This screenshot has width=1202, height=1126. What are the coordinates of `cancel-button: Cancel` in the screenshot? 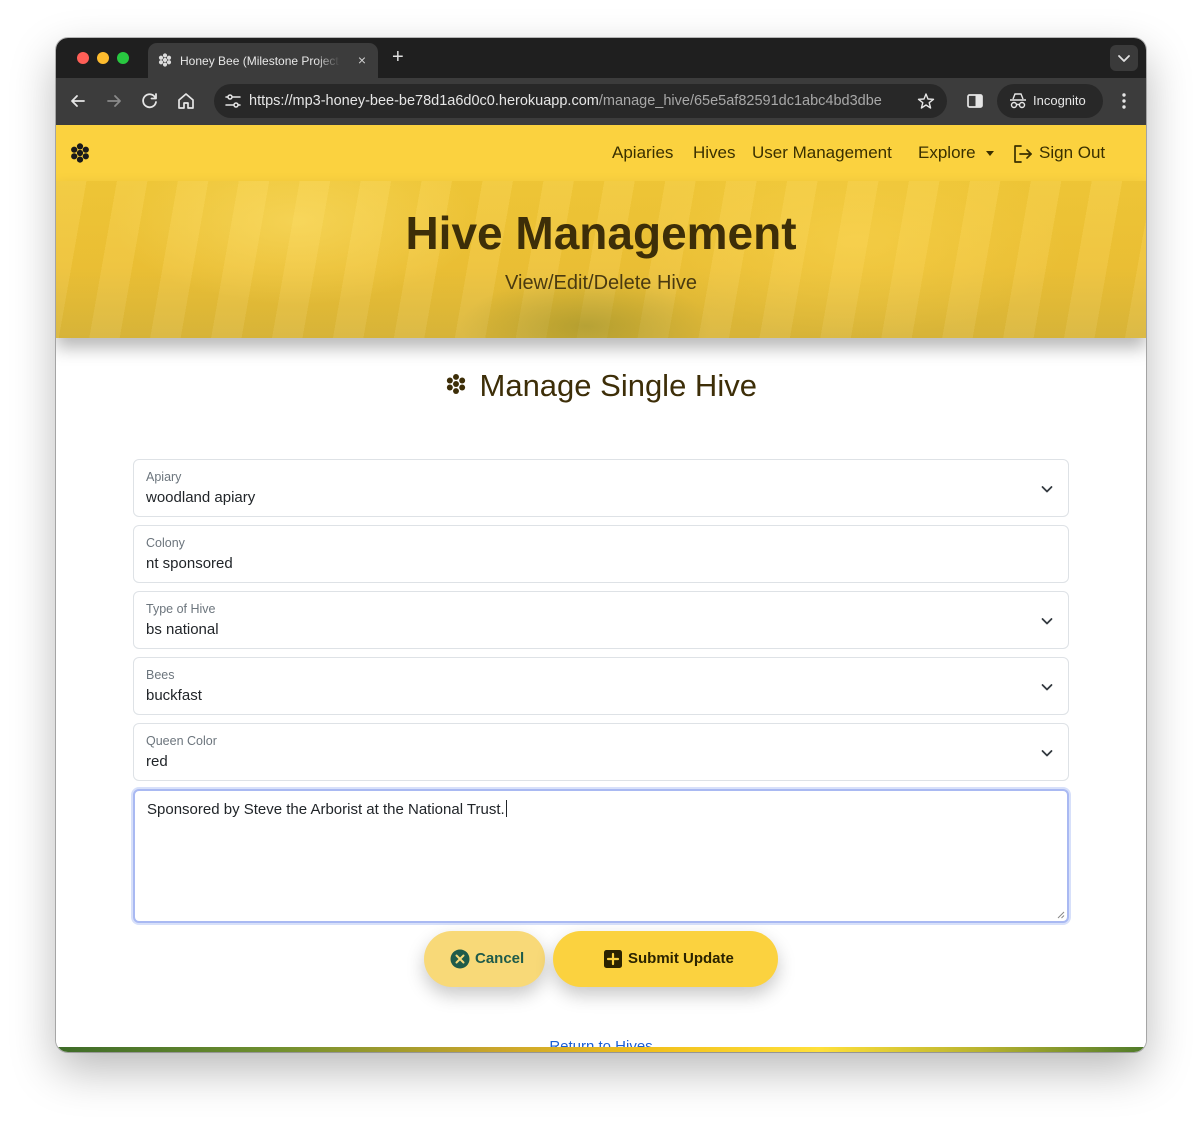 It's located at (484, 959).